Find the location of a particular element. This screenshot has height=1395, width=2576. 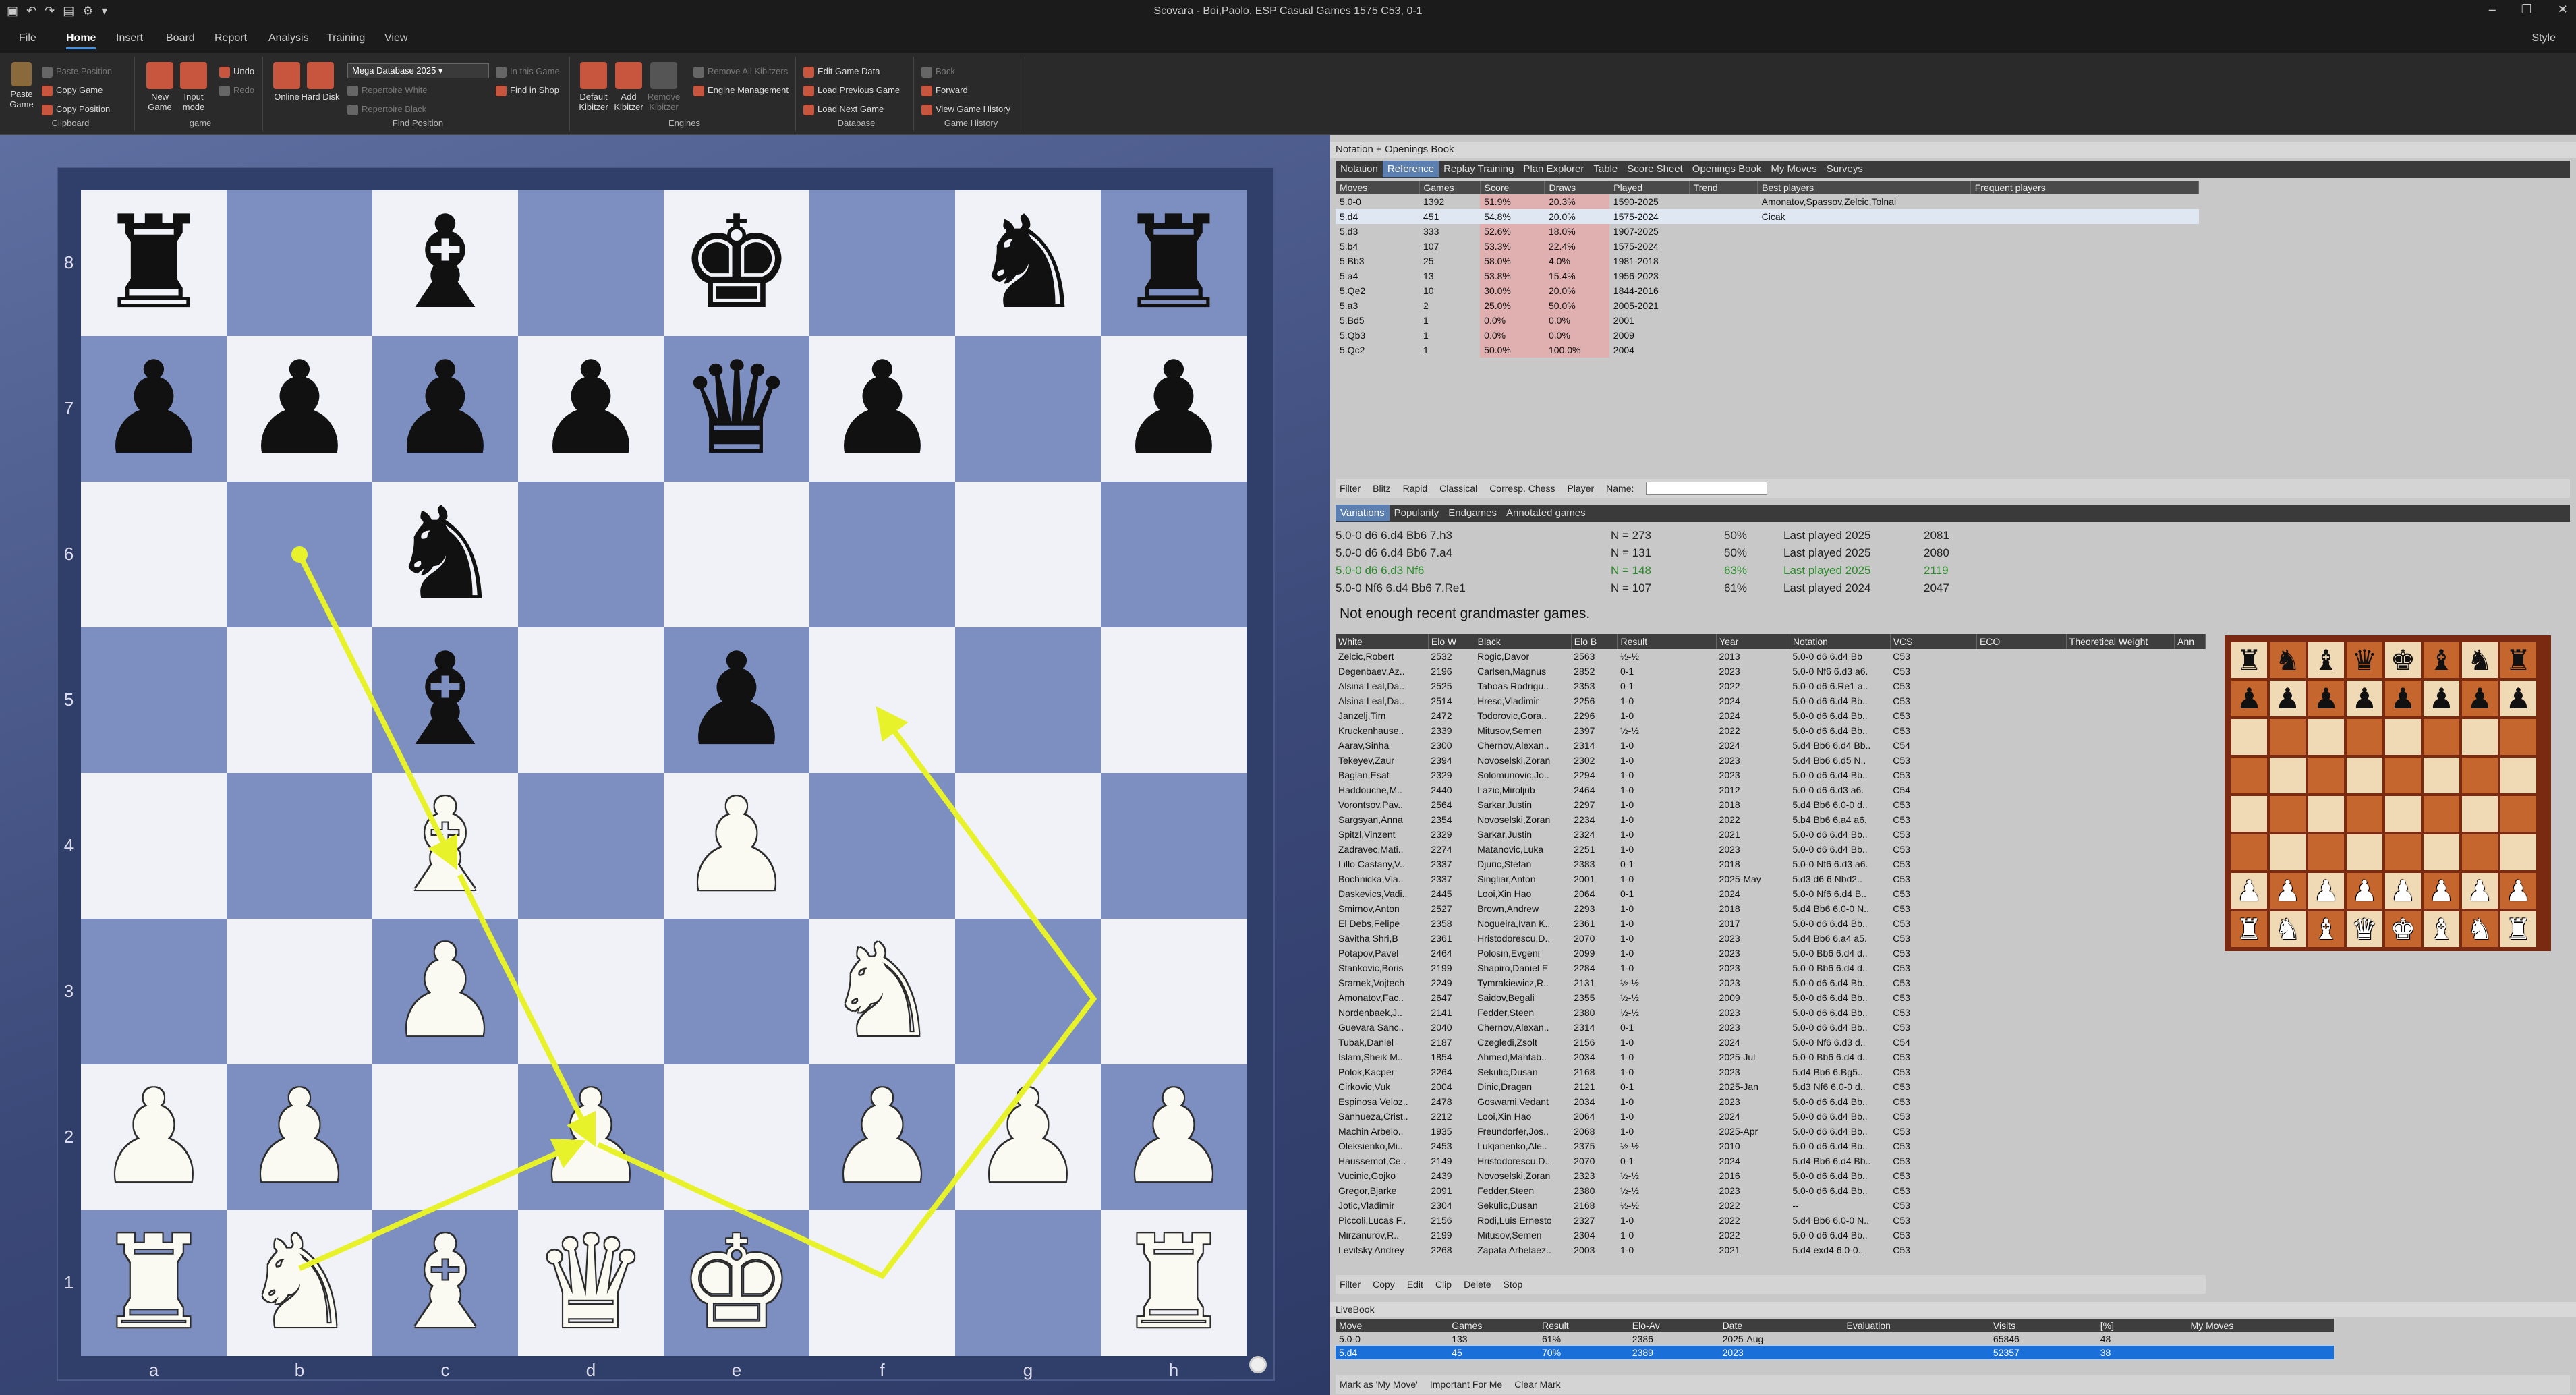

notation-tab: Reference is located at coordinates (1410, 169).